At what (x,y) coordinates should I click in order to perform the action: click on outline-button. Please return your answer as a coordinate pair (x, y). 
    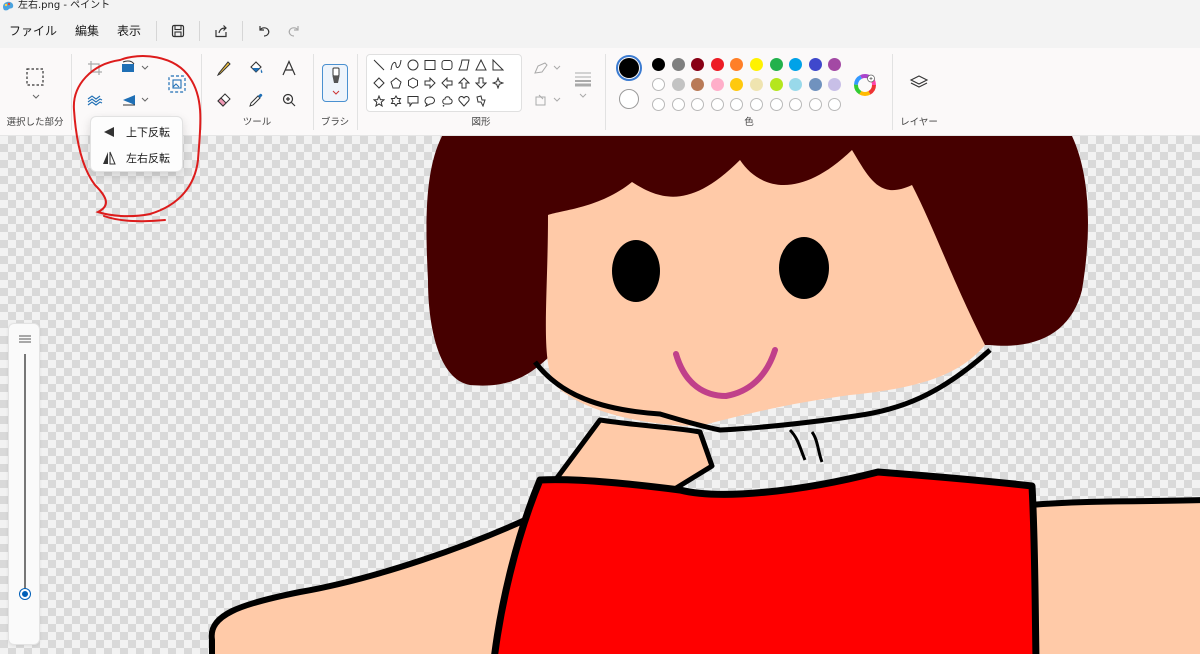
    Looking at the image, I should click on (541, 68).